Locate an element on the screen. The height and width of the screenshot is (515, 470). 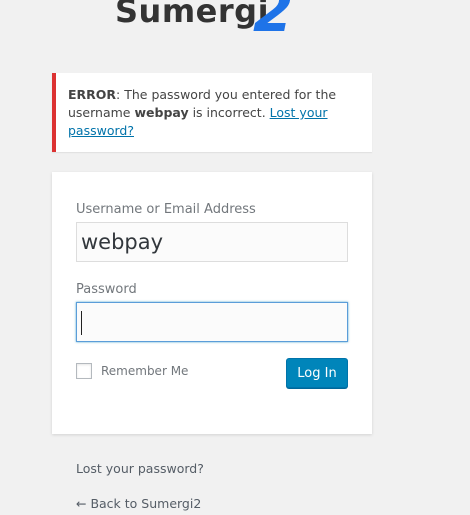
back-to-site-link: ← Back to Sumergi2 is located at coordinates (138, 503).